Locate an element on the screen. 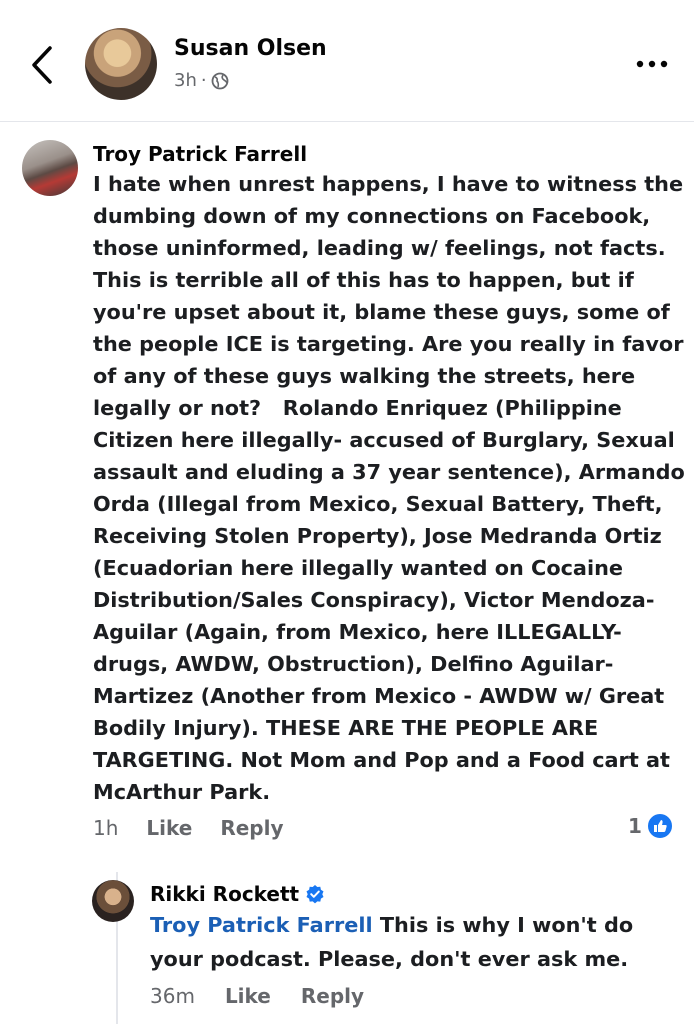 Image resolution: width=694 pixels, height=1024 pixels. more-options-button is located at coordinates (652, 64).